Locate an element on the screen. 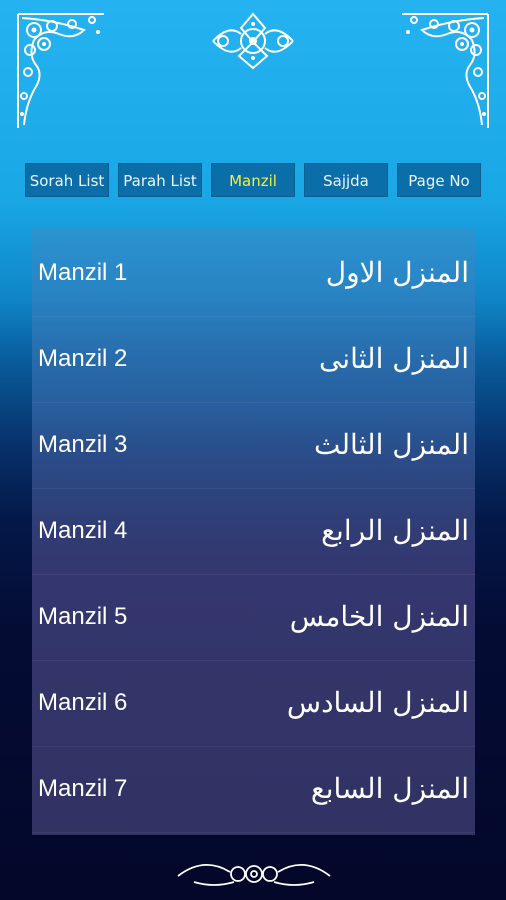 The image size is (506, 900). center-ornament is located at coordinates (253, 41).